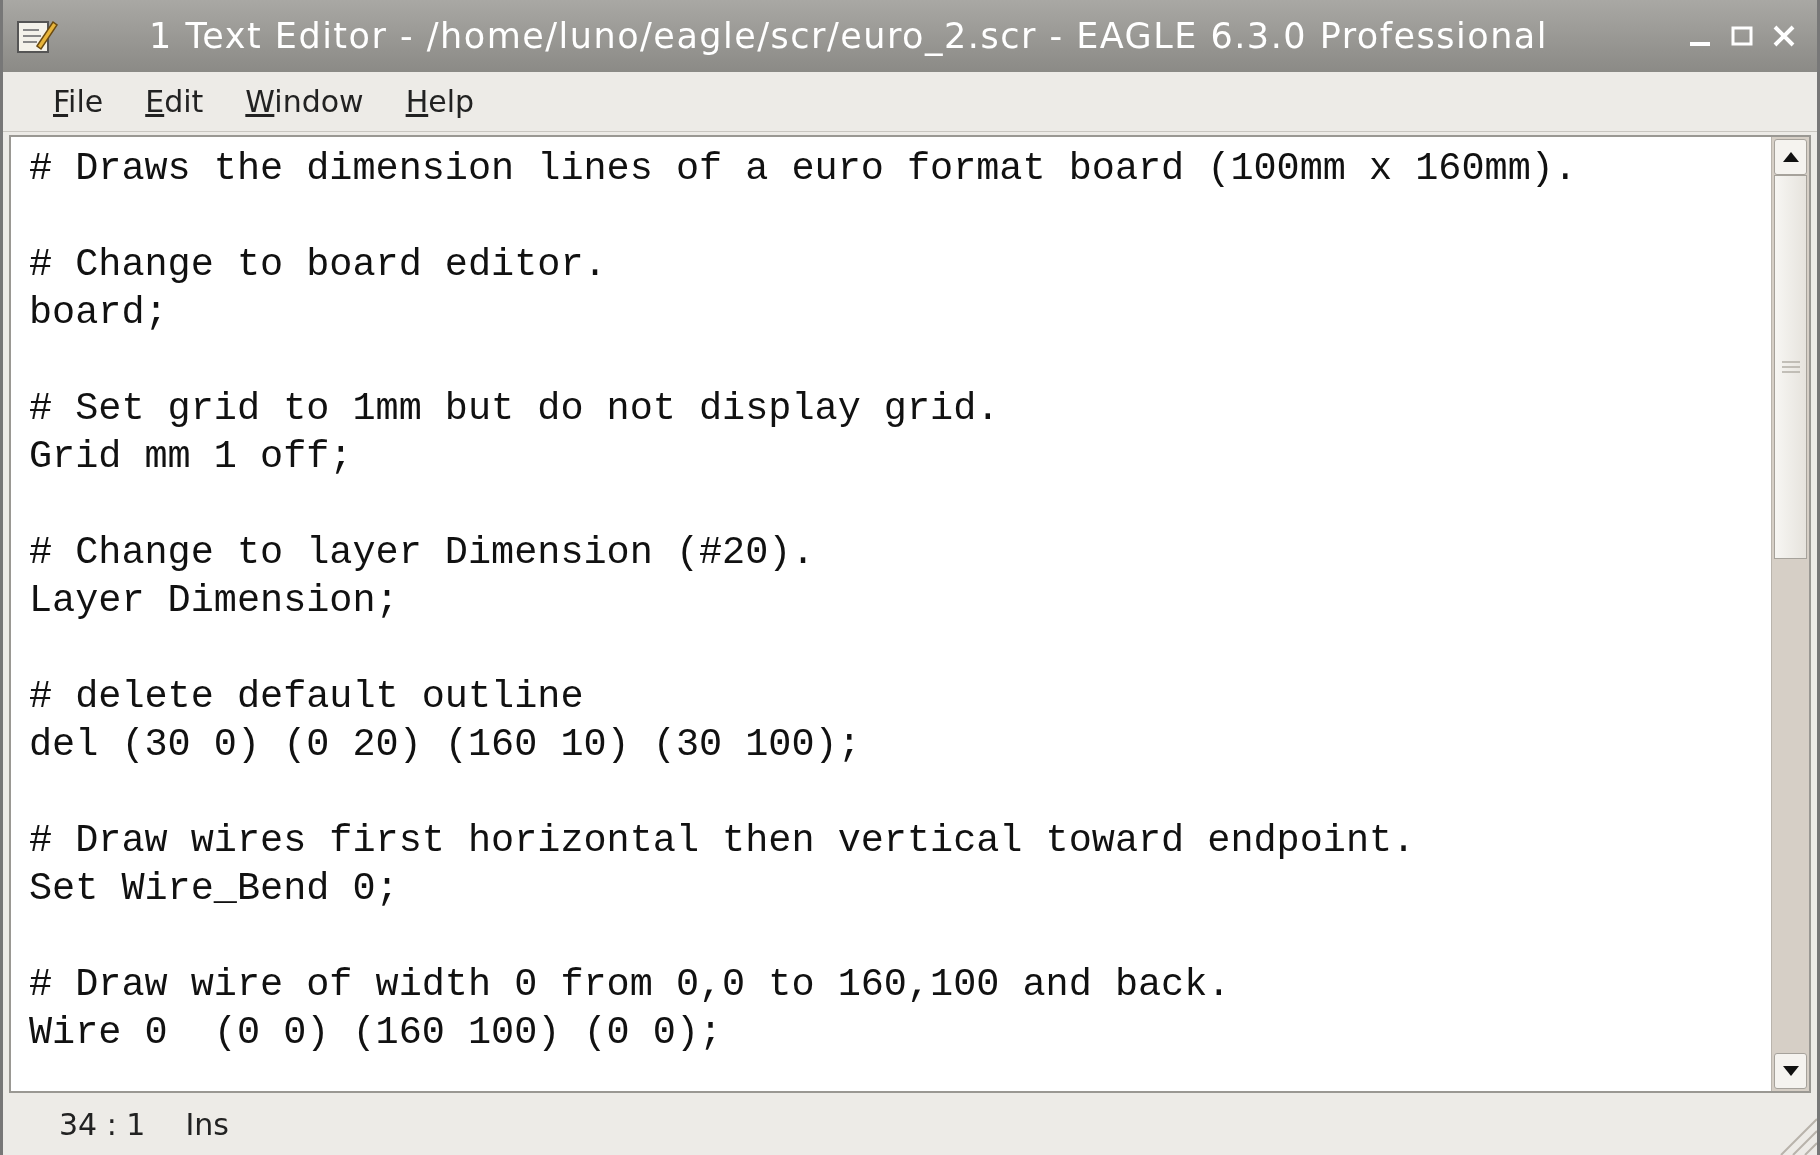 This screenshot has height=1155, width=1820. Describe the element at coordinates (102, 1124) in the screenshot. I see `cursor-position: 34 : 1` at that location.